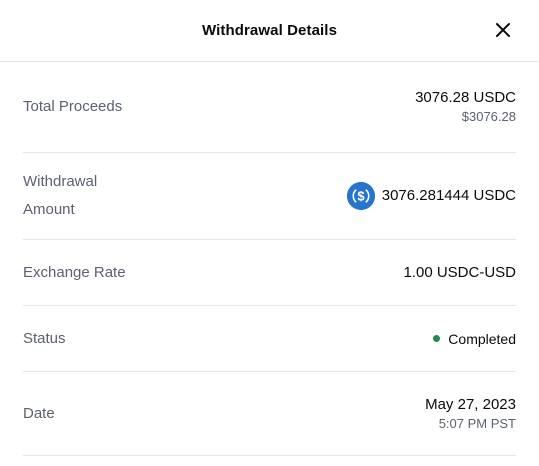 Image resolution: width=539 pixels, height=466 pixels. What do you see at coordinates (49, 209) in the screenshot?
I see `withdrawal-amount-label-line2: Amount` at bounding box center [49, 209].